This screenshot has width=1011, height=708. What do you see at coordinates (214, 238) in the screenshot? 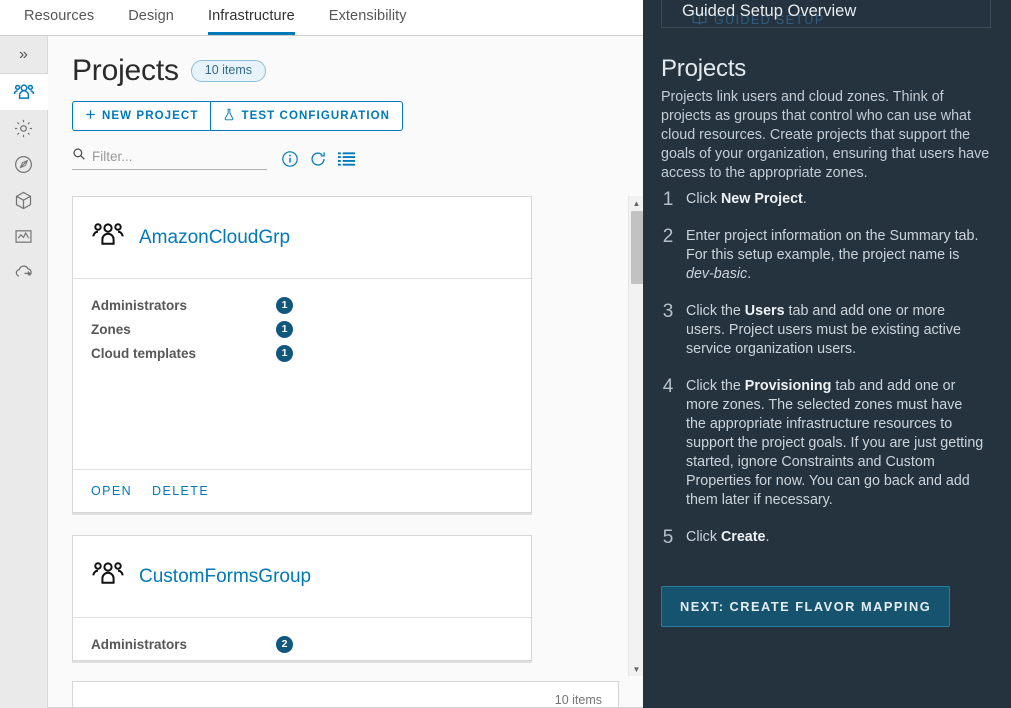
I see `project-name-link: AmazonCloudGrp` at bounding box center [214, 238].